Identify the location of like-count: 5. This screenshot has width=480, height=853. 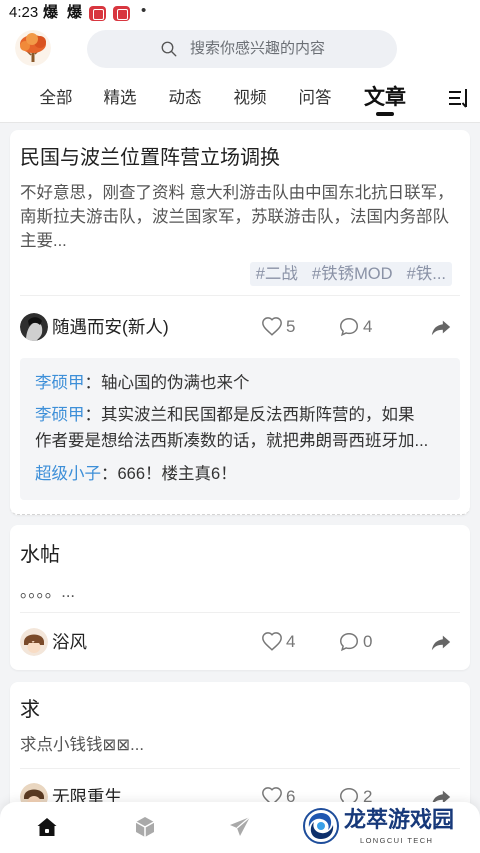
(291, 326).